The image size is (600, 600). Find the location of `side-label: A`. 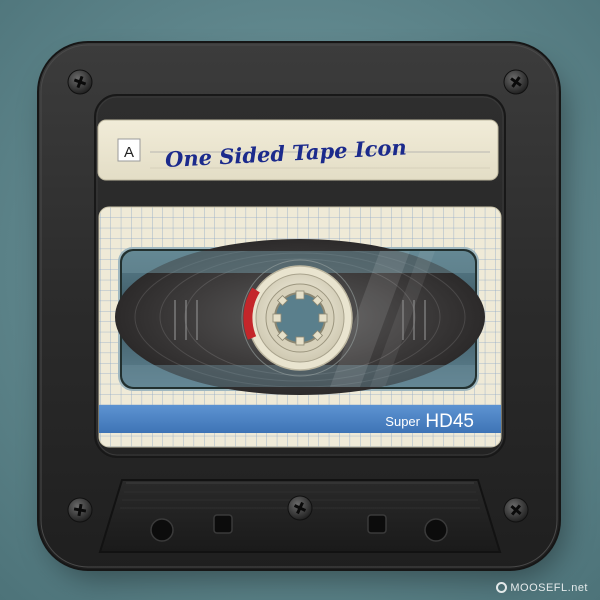

side-label: A is located at coordinates (129, 152).